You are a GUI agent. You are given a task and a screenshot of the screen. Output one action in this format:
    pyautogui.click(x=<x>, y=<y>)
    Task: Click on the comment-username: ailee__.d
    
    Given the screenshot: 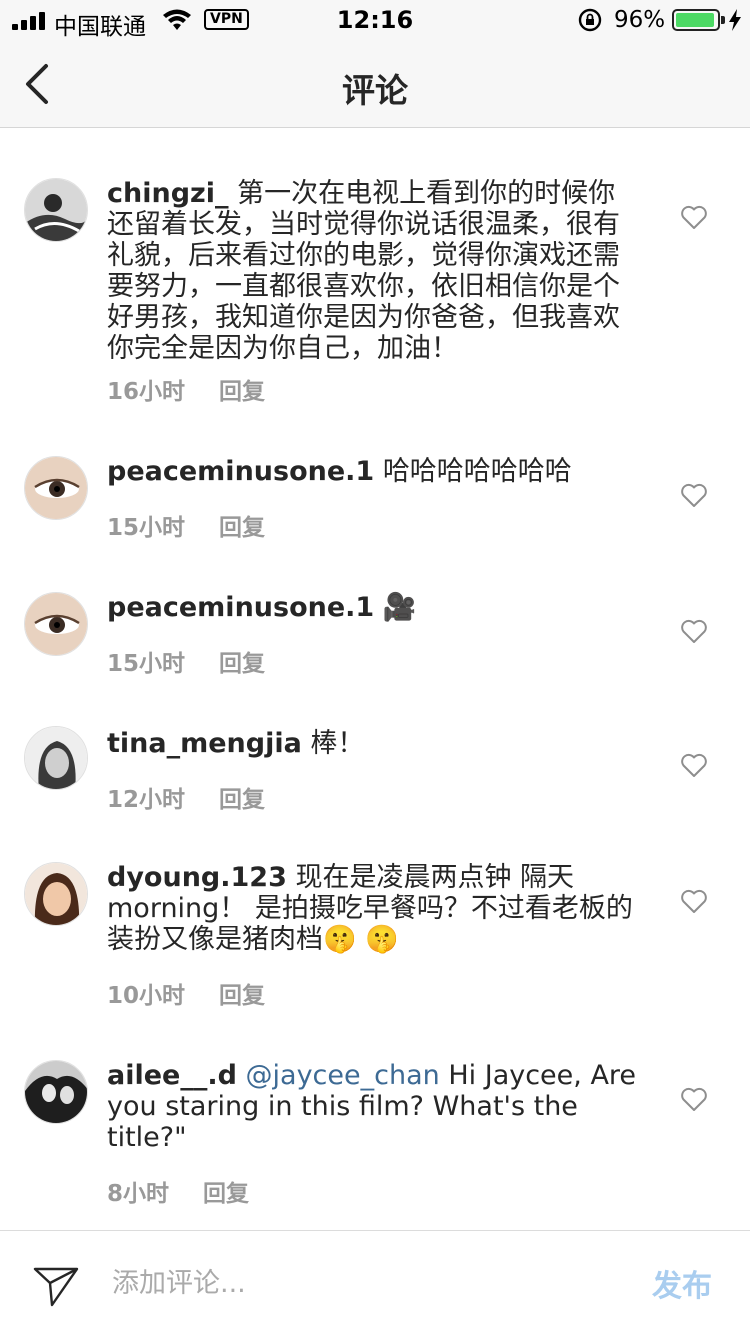 What is the action you would take?
    pyautogui.click(x=172, y=1075)
    